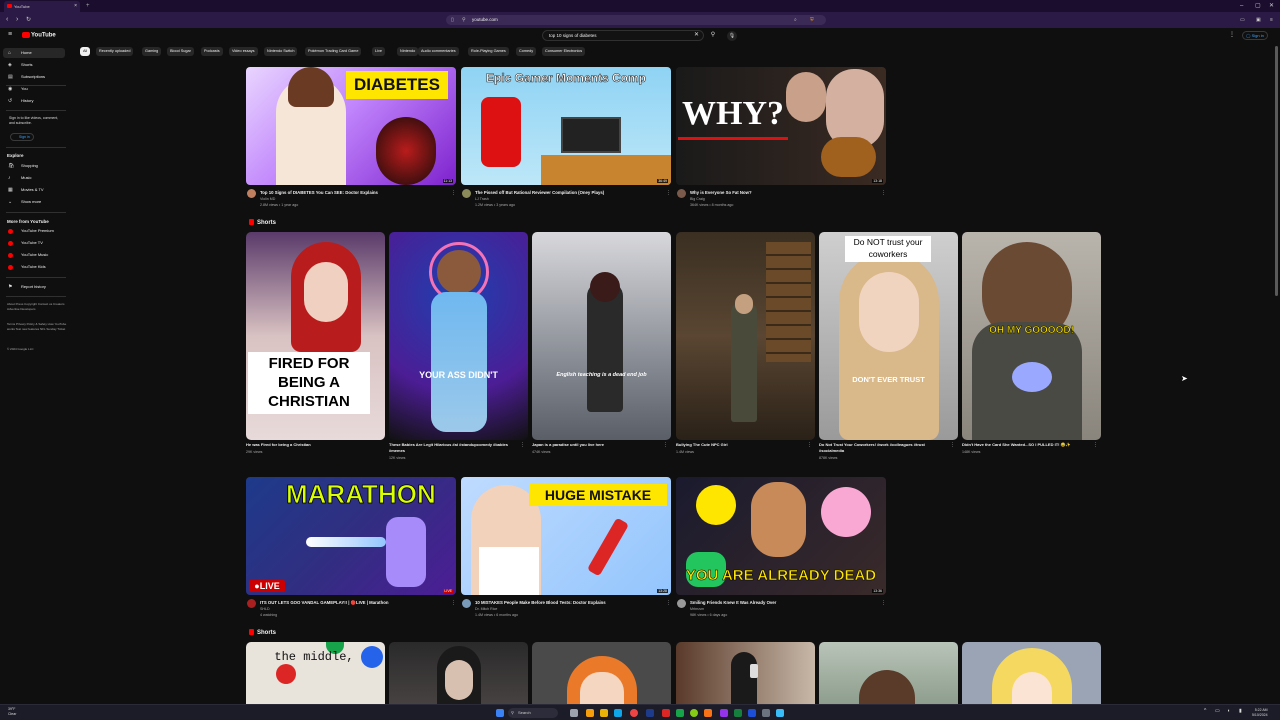 This screenshot has width=1280, height=720. Describe the element at coordinates (42, 6) in the screenshot. I see `browser-tab-youtube: YouTube ×` at that location.